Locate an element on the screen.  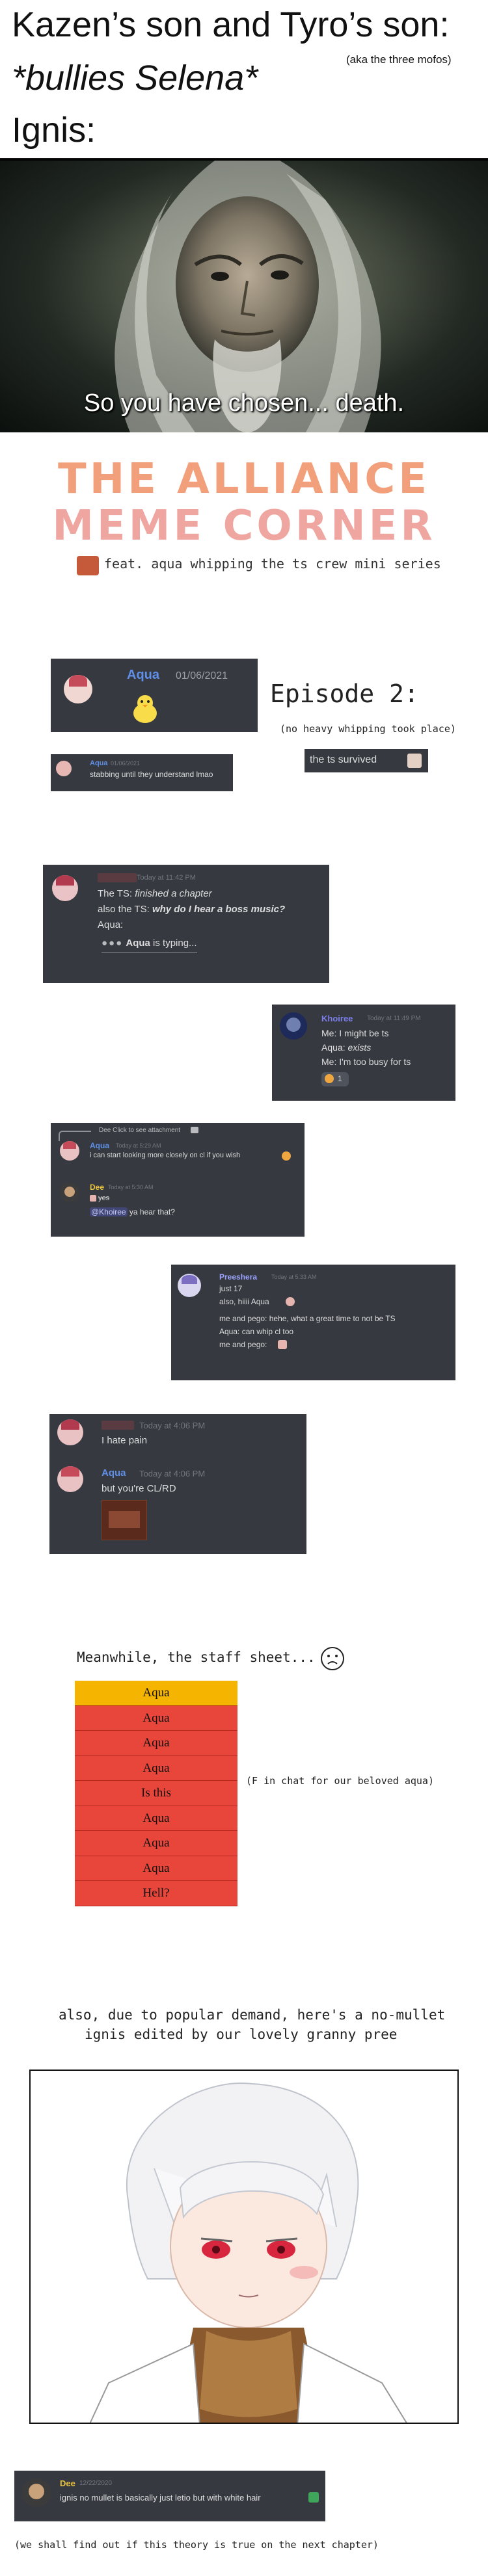
staff-sheet: Aqua Aqua Aqua Aqua Is this Aqua Aqua Aqua Hell? is located at coordinates (156, 1793).